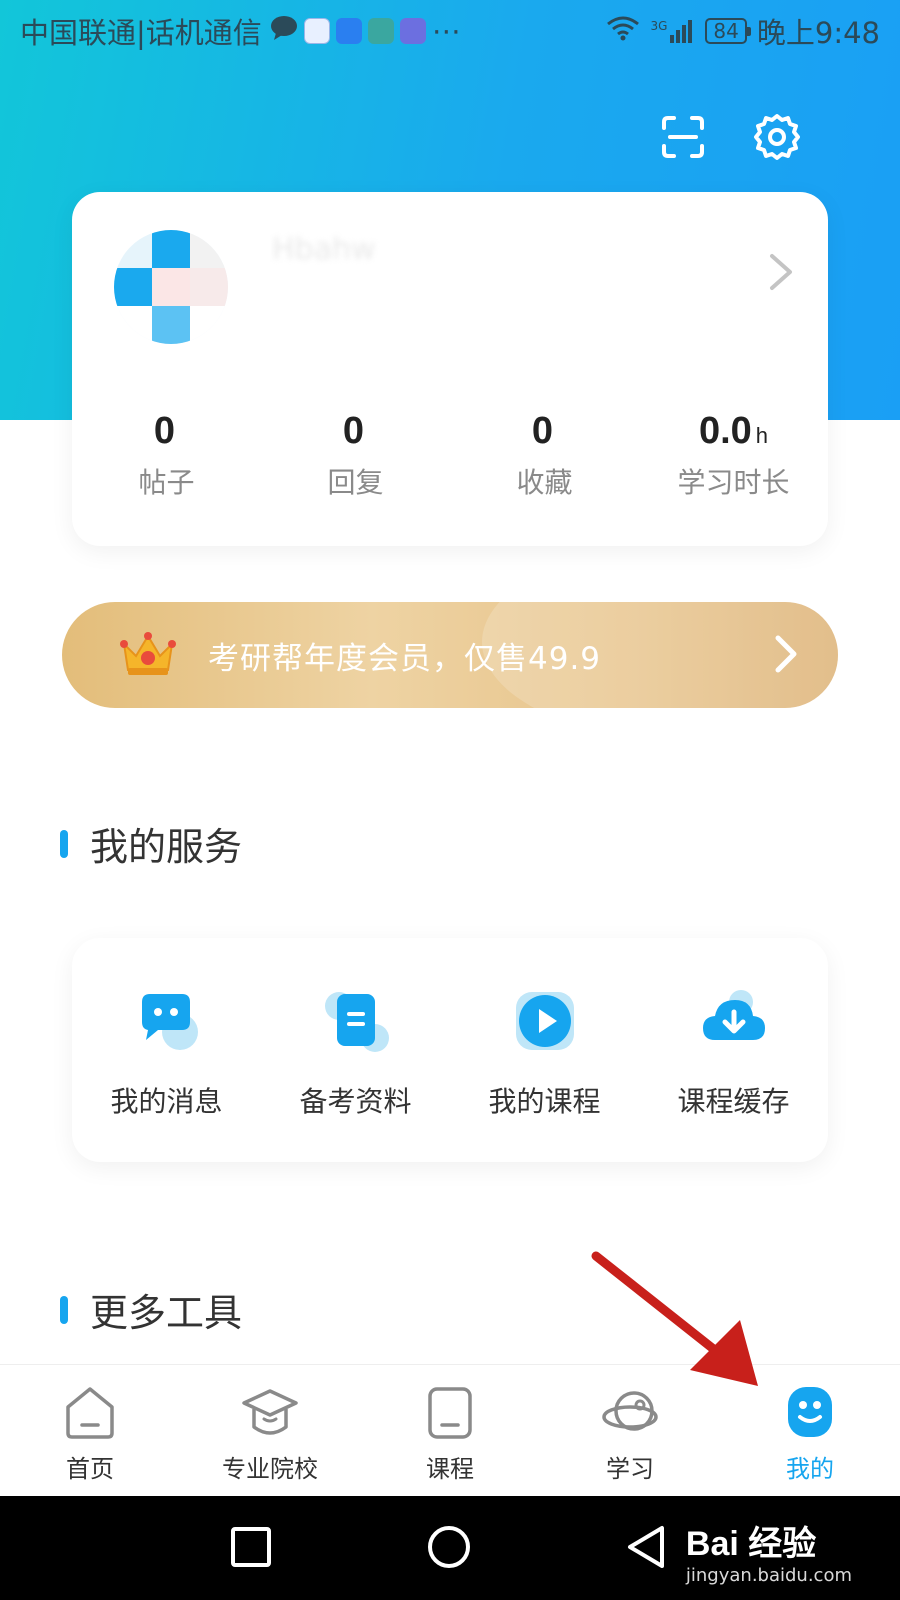  Describe the element at coordinates (672, 31) in the screenshot. I see `signal-icon: 3G` at that location.